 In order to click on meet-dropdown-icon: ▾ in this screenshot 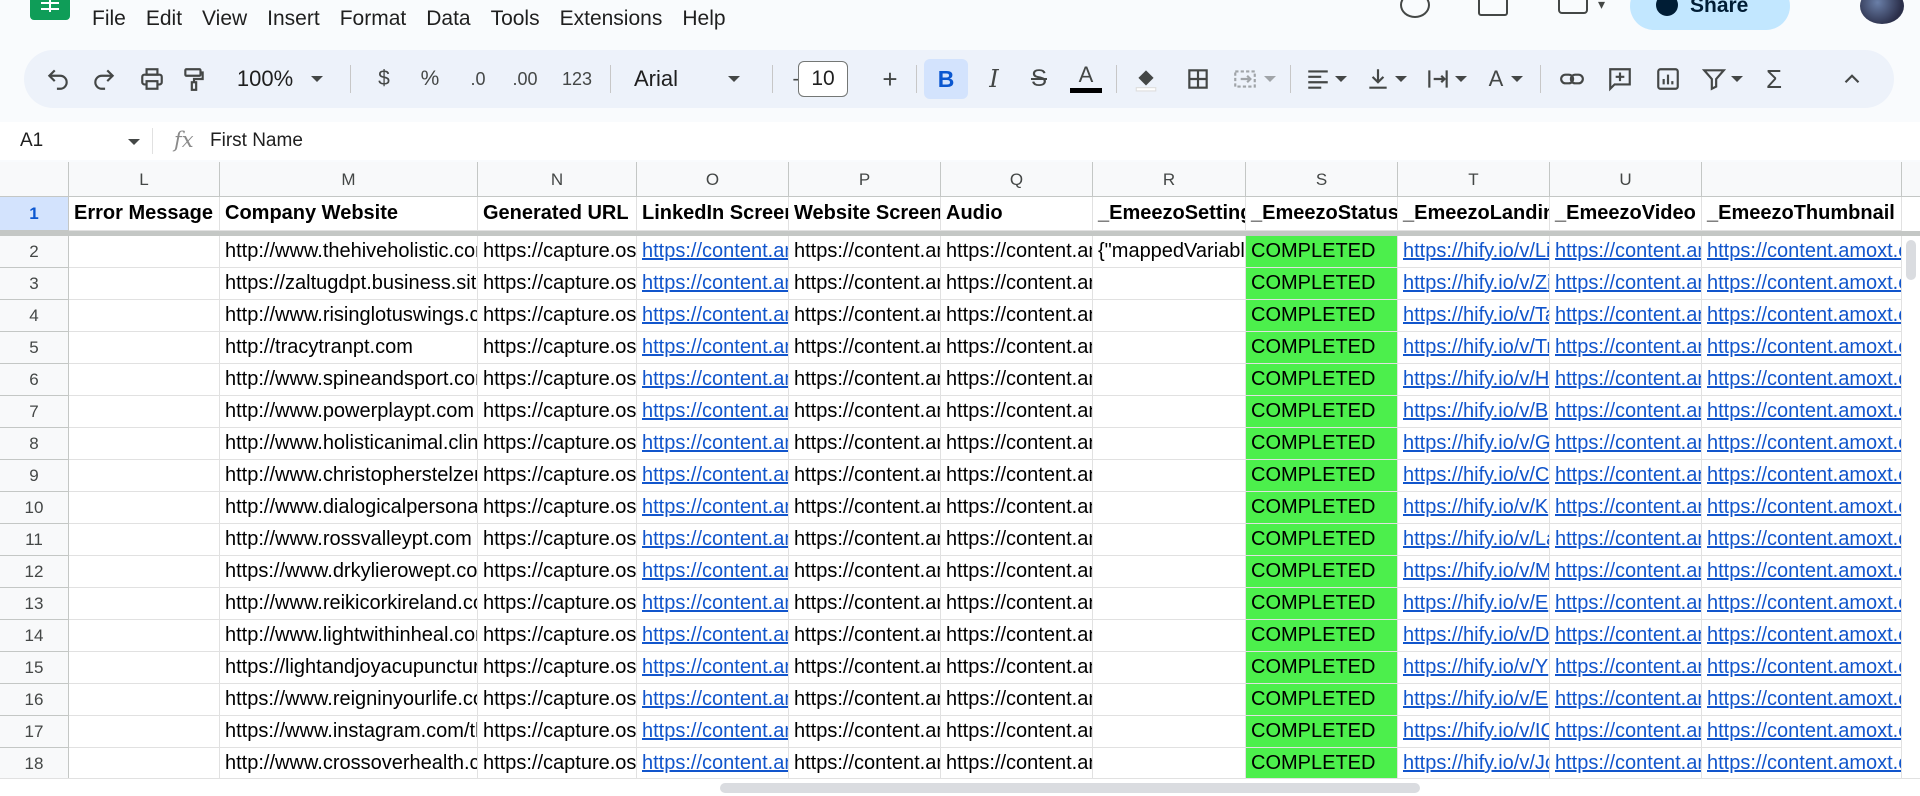, I will do `click(1601, 6)`.